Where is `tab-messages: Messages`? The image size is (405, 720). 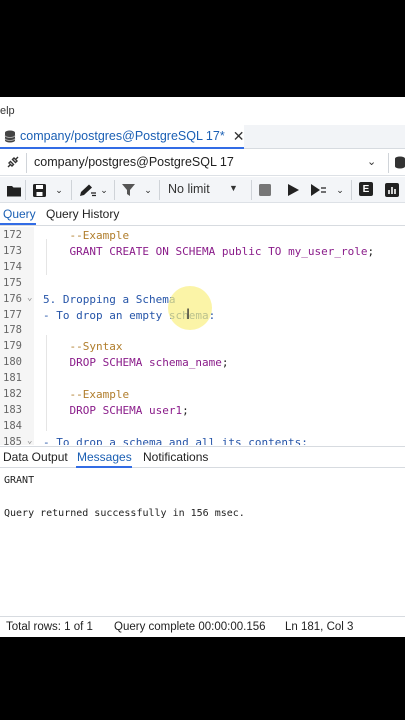 tab-messages: Messages is located at coordinates (104, 457).